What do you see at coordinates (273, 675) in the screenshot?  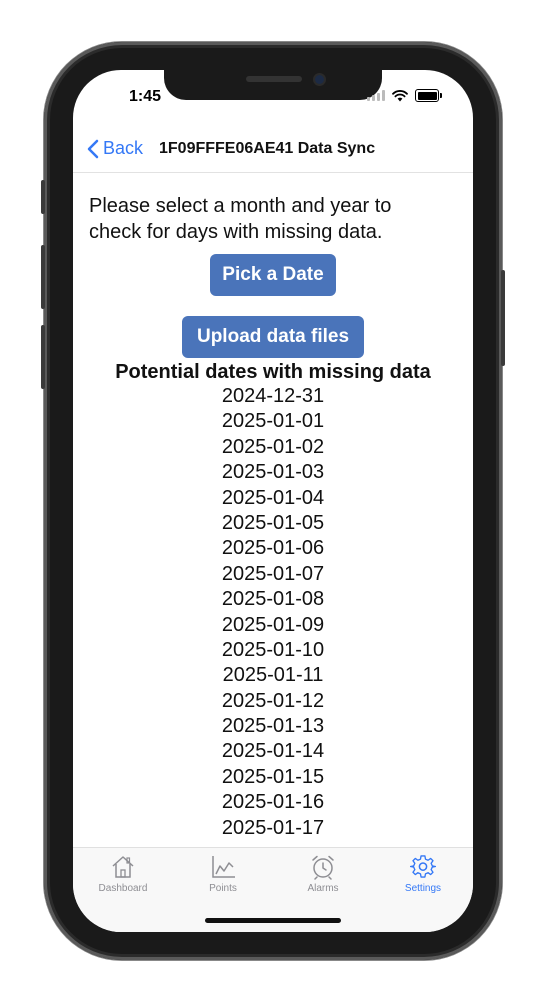 I see `date-item: 2025-01-11` at bounding box center [273, 675].